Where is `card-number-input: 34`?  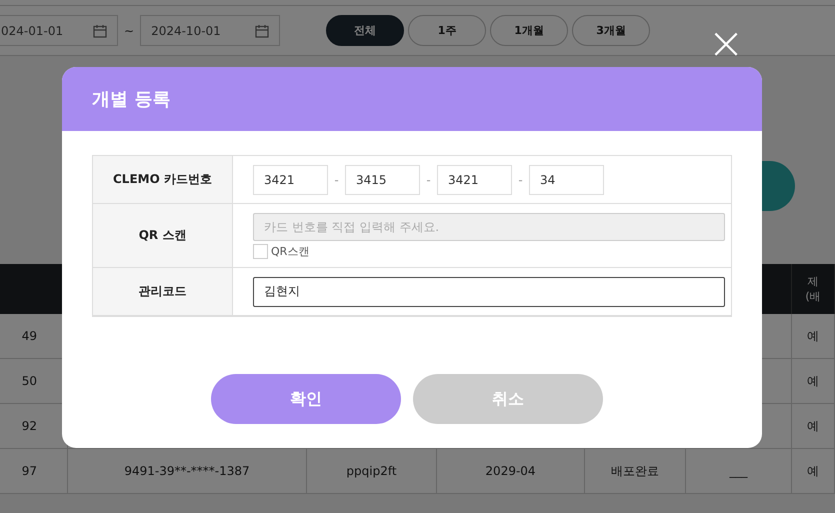
card-number-input: 34 is located at coordinates (566, 179).